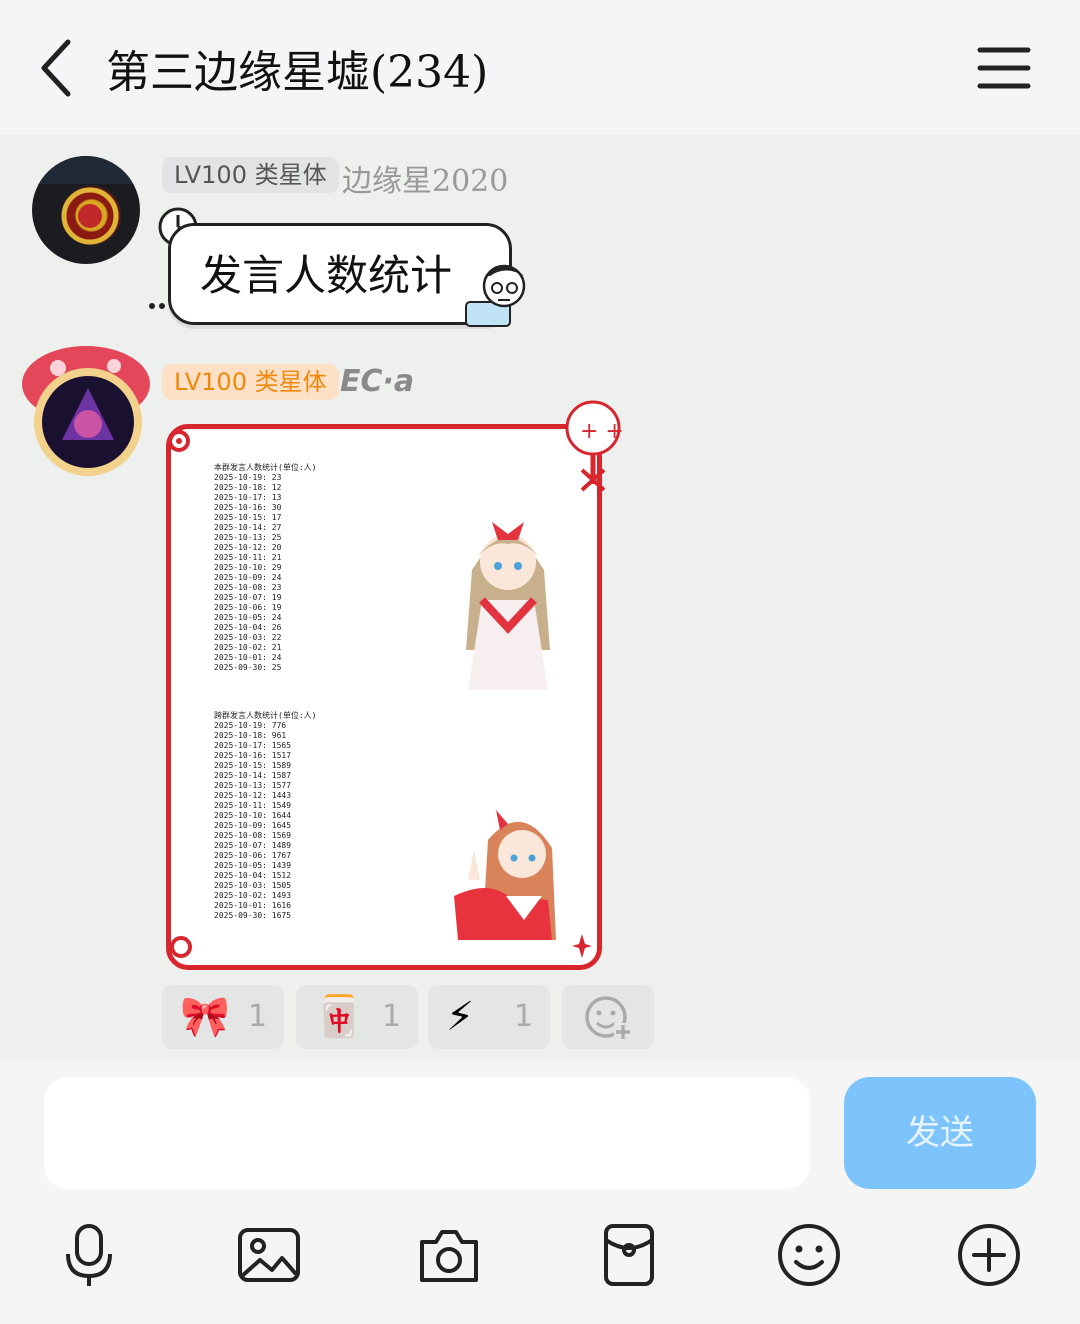 The width and height of the screenshot is (1080, 1324). What do you see at coordinates (248, 567) in the screenshot?
I see `stats-line: 2025-10-10: 29` at bounding box center [248, 567].